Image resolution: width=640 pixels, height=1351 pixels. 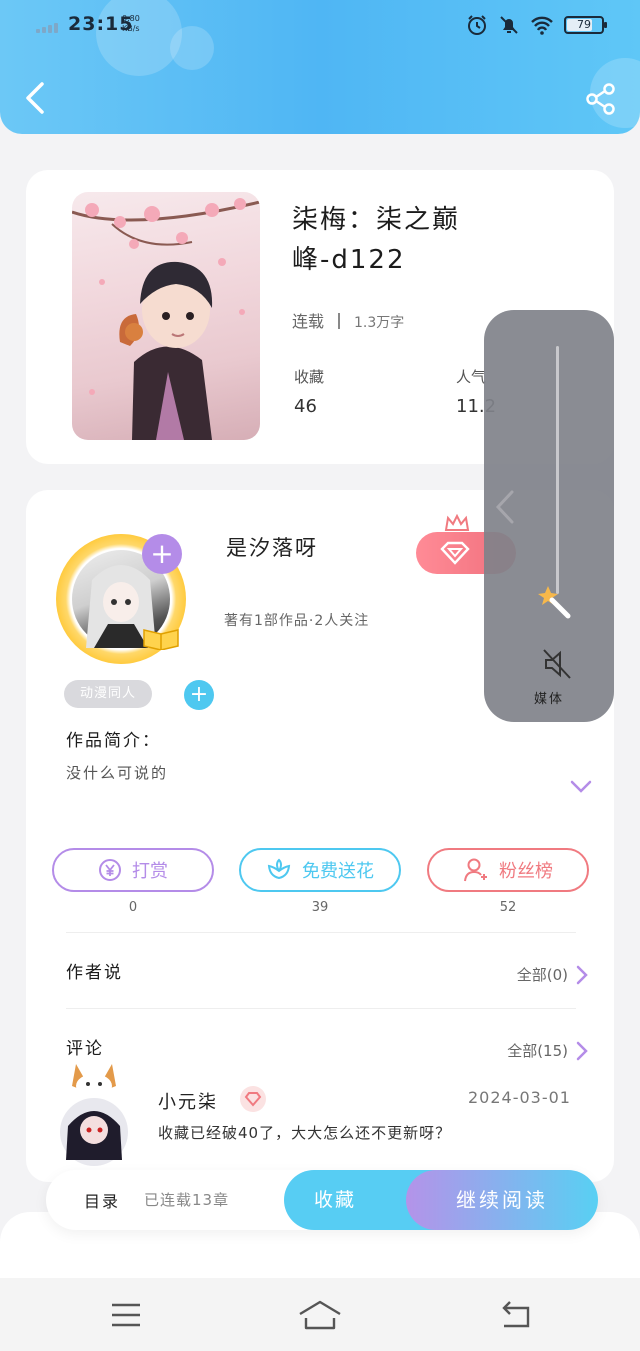 I want to click on back-button, so click(x=35, y=98).